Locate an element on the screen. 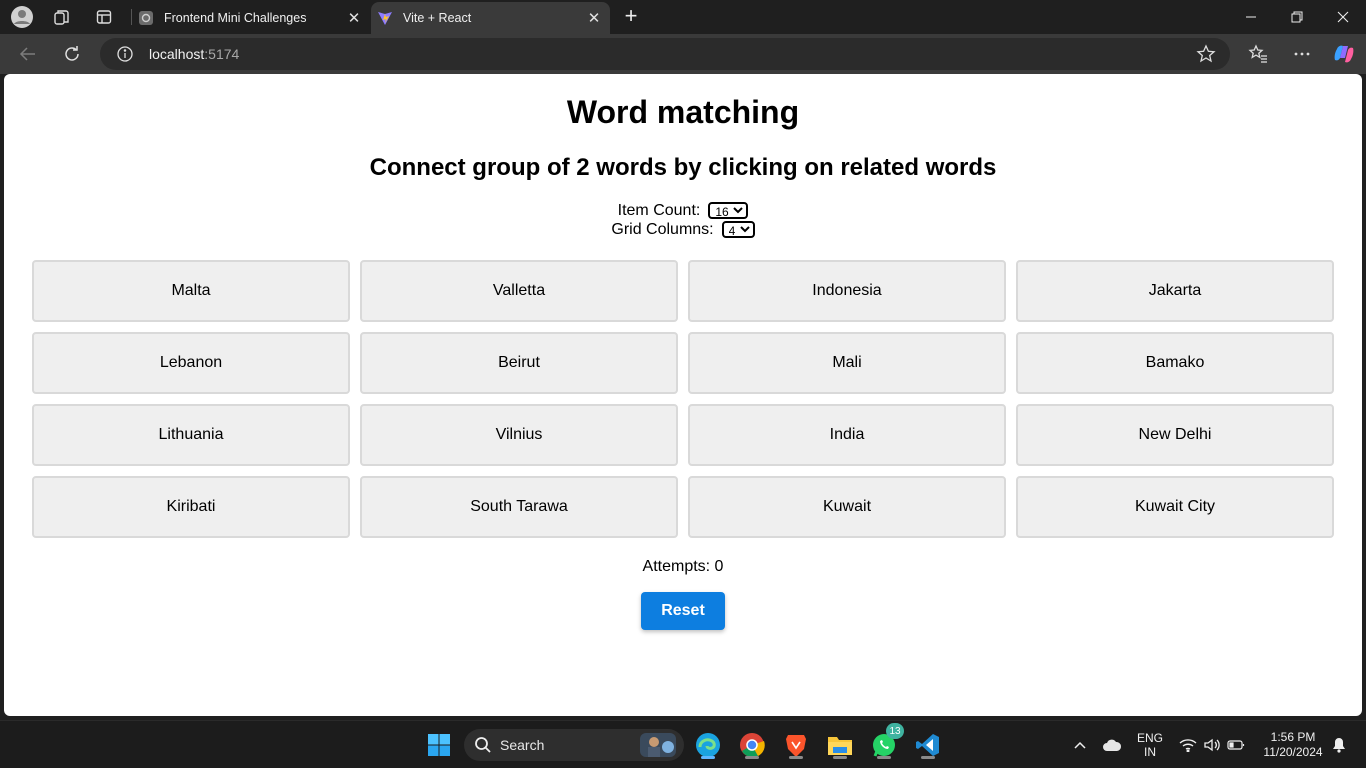 The height and width of the screenshot is (768, 1366). keyboard-region: IN is located at coordinates (1150, 752).